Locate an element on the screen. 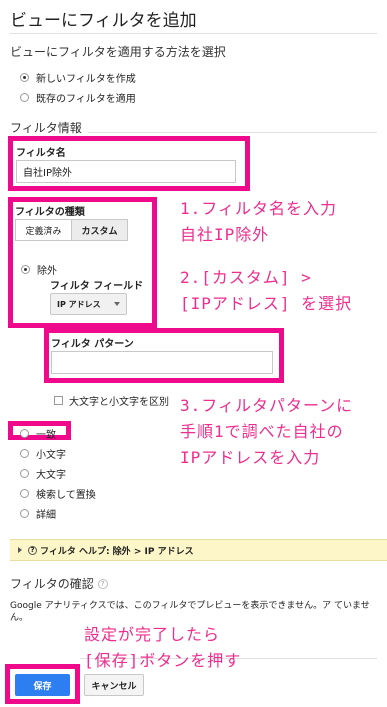 The image size is (387, 707). radio-match-advanced: 詳細 is located at coordinates (38, 513).